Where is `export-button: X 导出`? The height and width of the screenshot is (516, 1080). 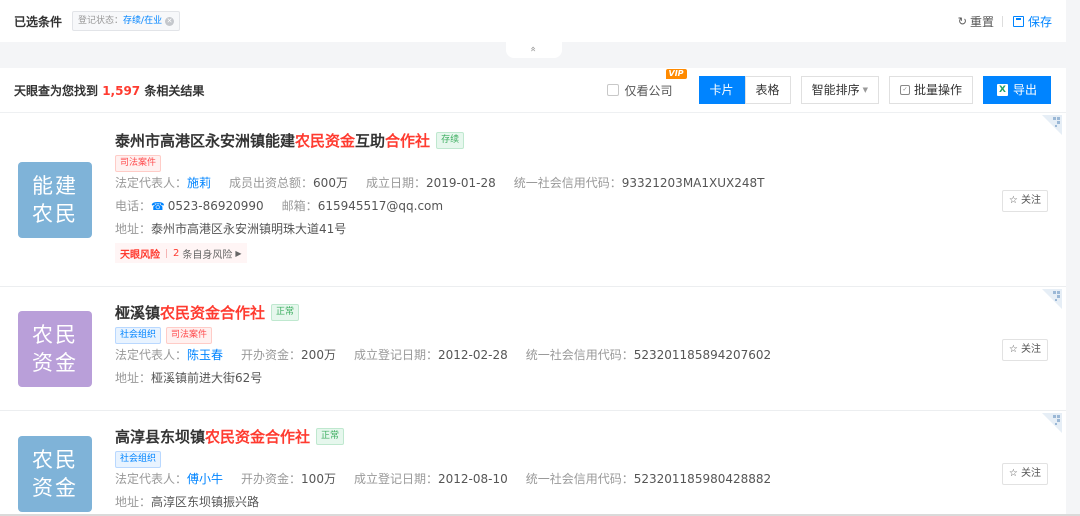
export-button: X 导出 is located at coordinates (1016, 90).